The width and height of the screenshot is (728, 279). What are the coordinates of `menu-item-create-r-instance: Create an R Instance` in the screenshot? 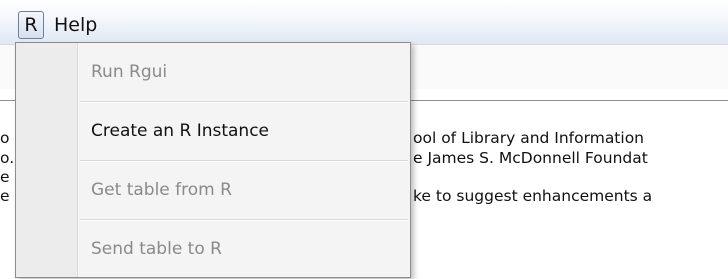 It's located at (213, 131).